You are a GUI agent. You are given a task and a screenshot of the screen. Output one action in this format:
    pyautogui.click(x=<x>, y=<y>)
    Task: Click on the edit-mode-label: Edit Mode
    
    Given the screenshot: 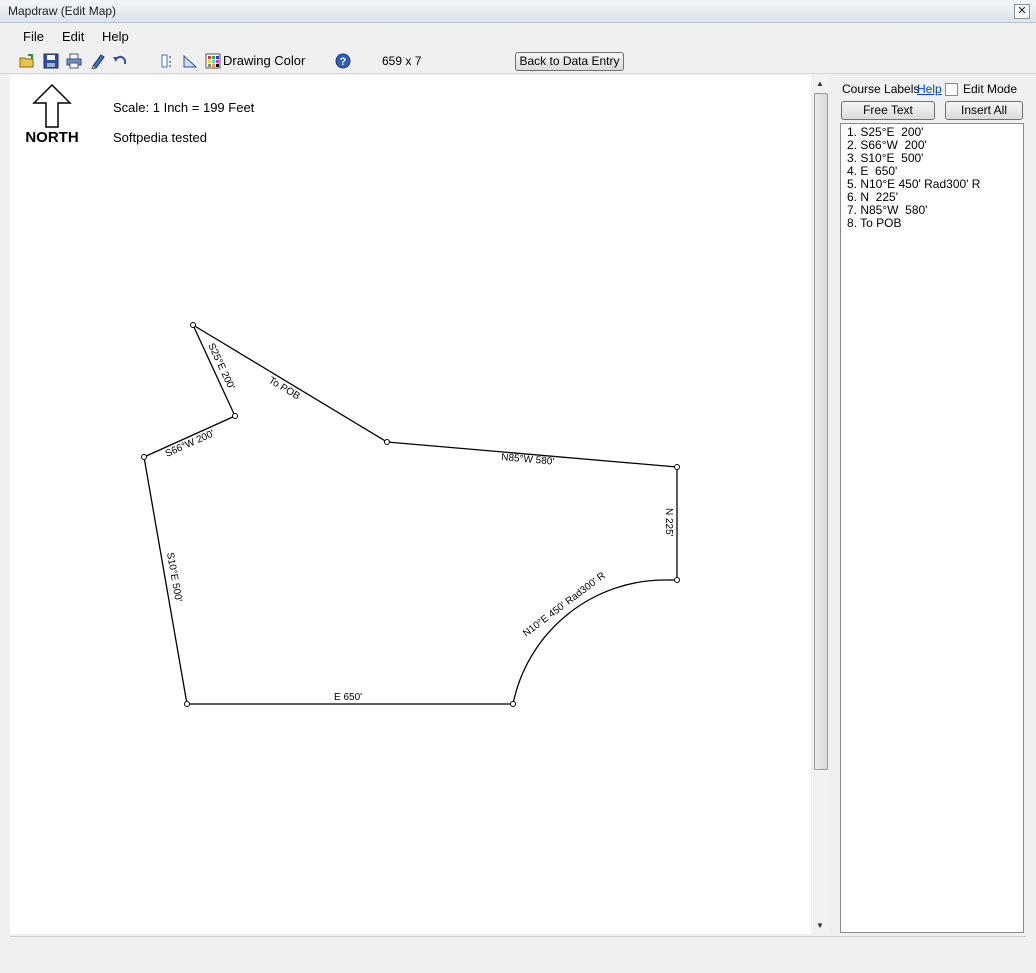 What is the action you would take?
    pyautogui.click(x=990, y=89)
    